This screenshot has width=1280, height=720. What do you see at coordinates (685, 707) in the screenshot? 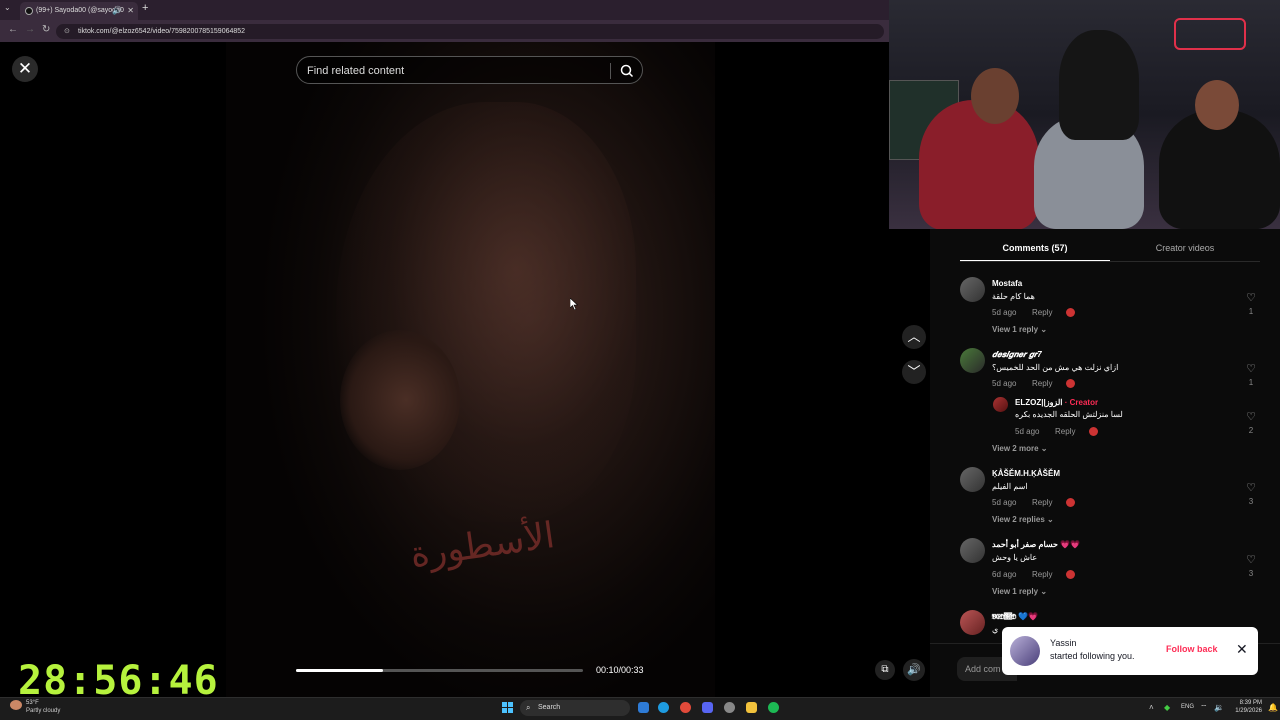
I see `chrome-icon` at bounding box center [685, 707].